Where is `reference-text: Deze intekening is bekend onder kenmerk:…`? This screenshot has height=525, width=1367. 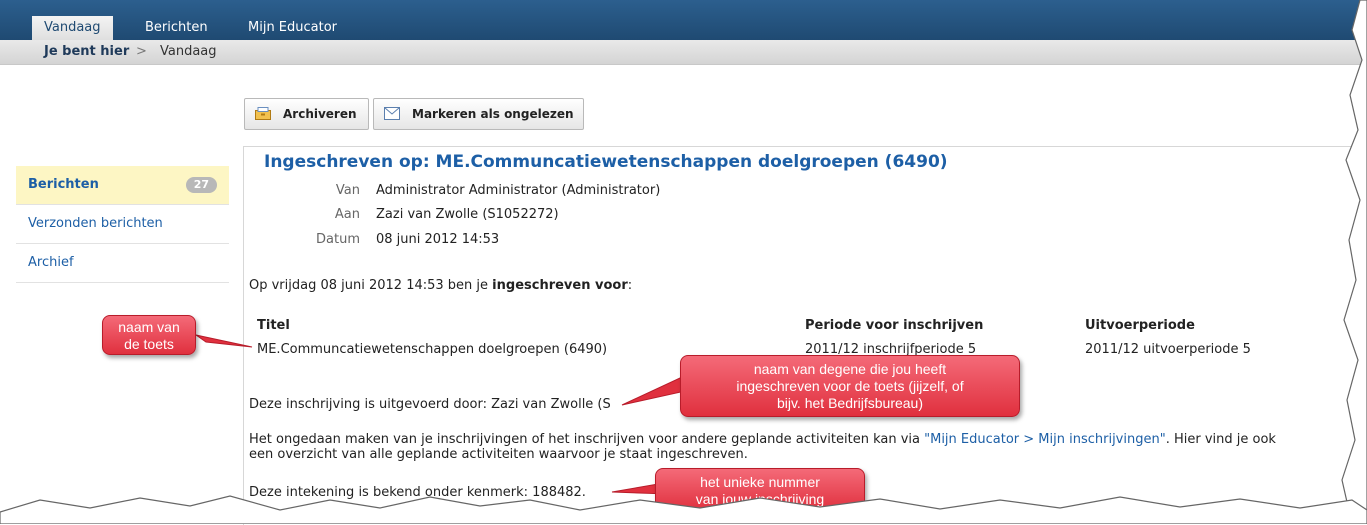
reference-text: Deze intekening is bekend onder kenmerk:… is located at coordinates (417, 492).